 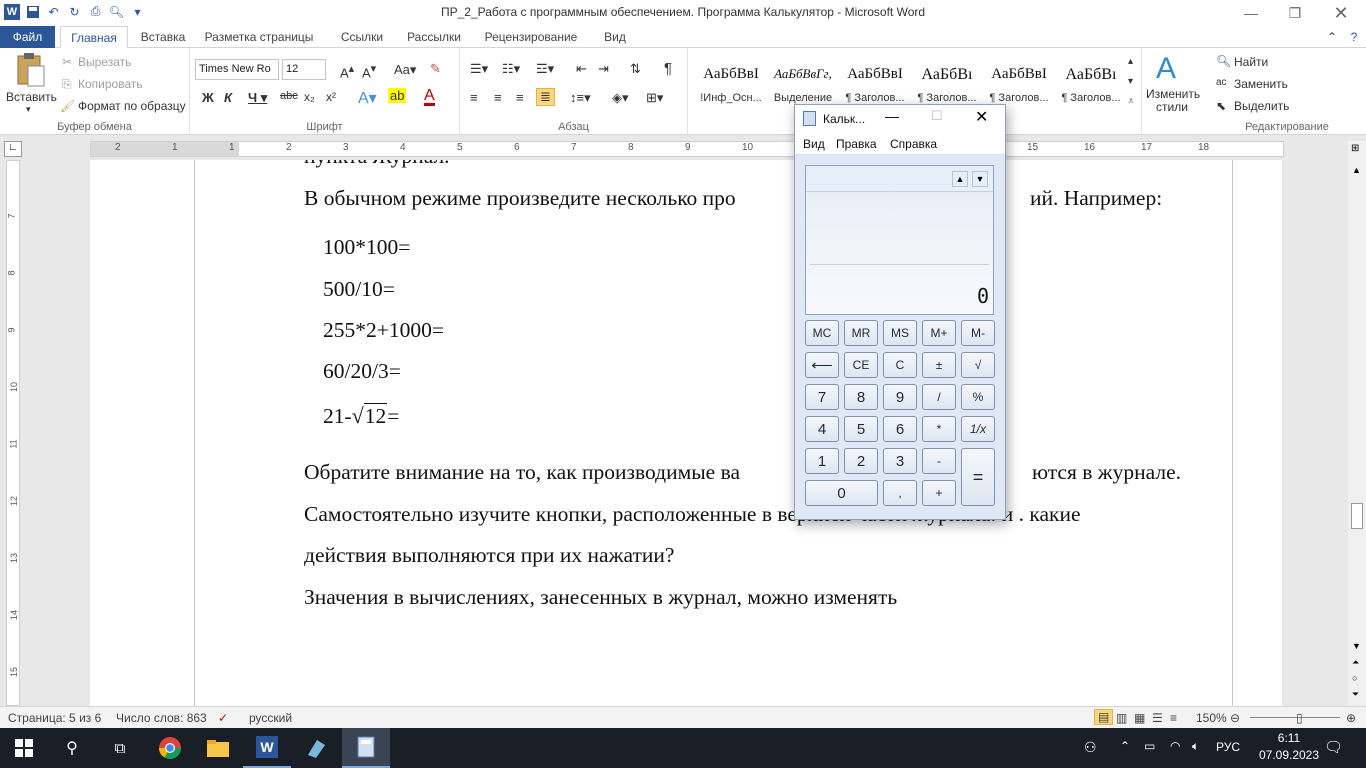 I want to click on digit-8-button: 8, so click(x=861, y=397).